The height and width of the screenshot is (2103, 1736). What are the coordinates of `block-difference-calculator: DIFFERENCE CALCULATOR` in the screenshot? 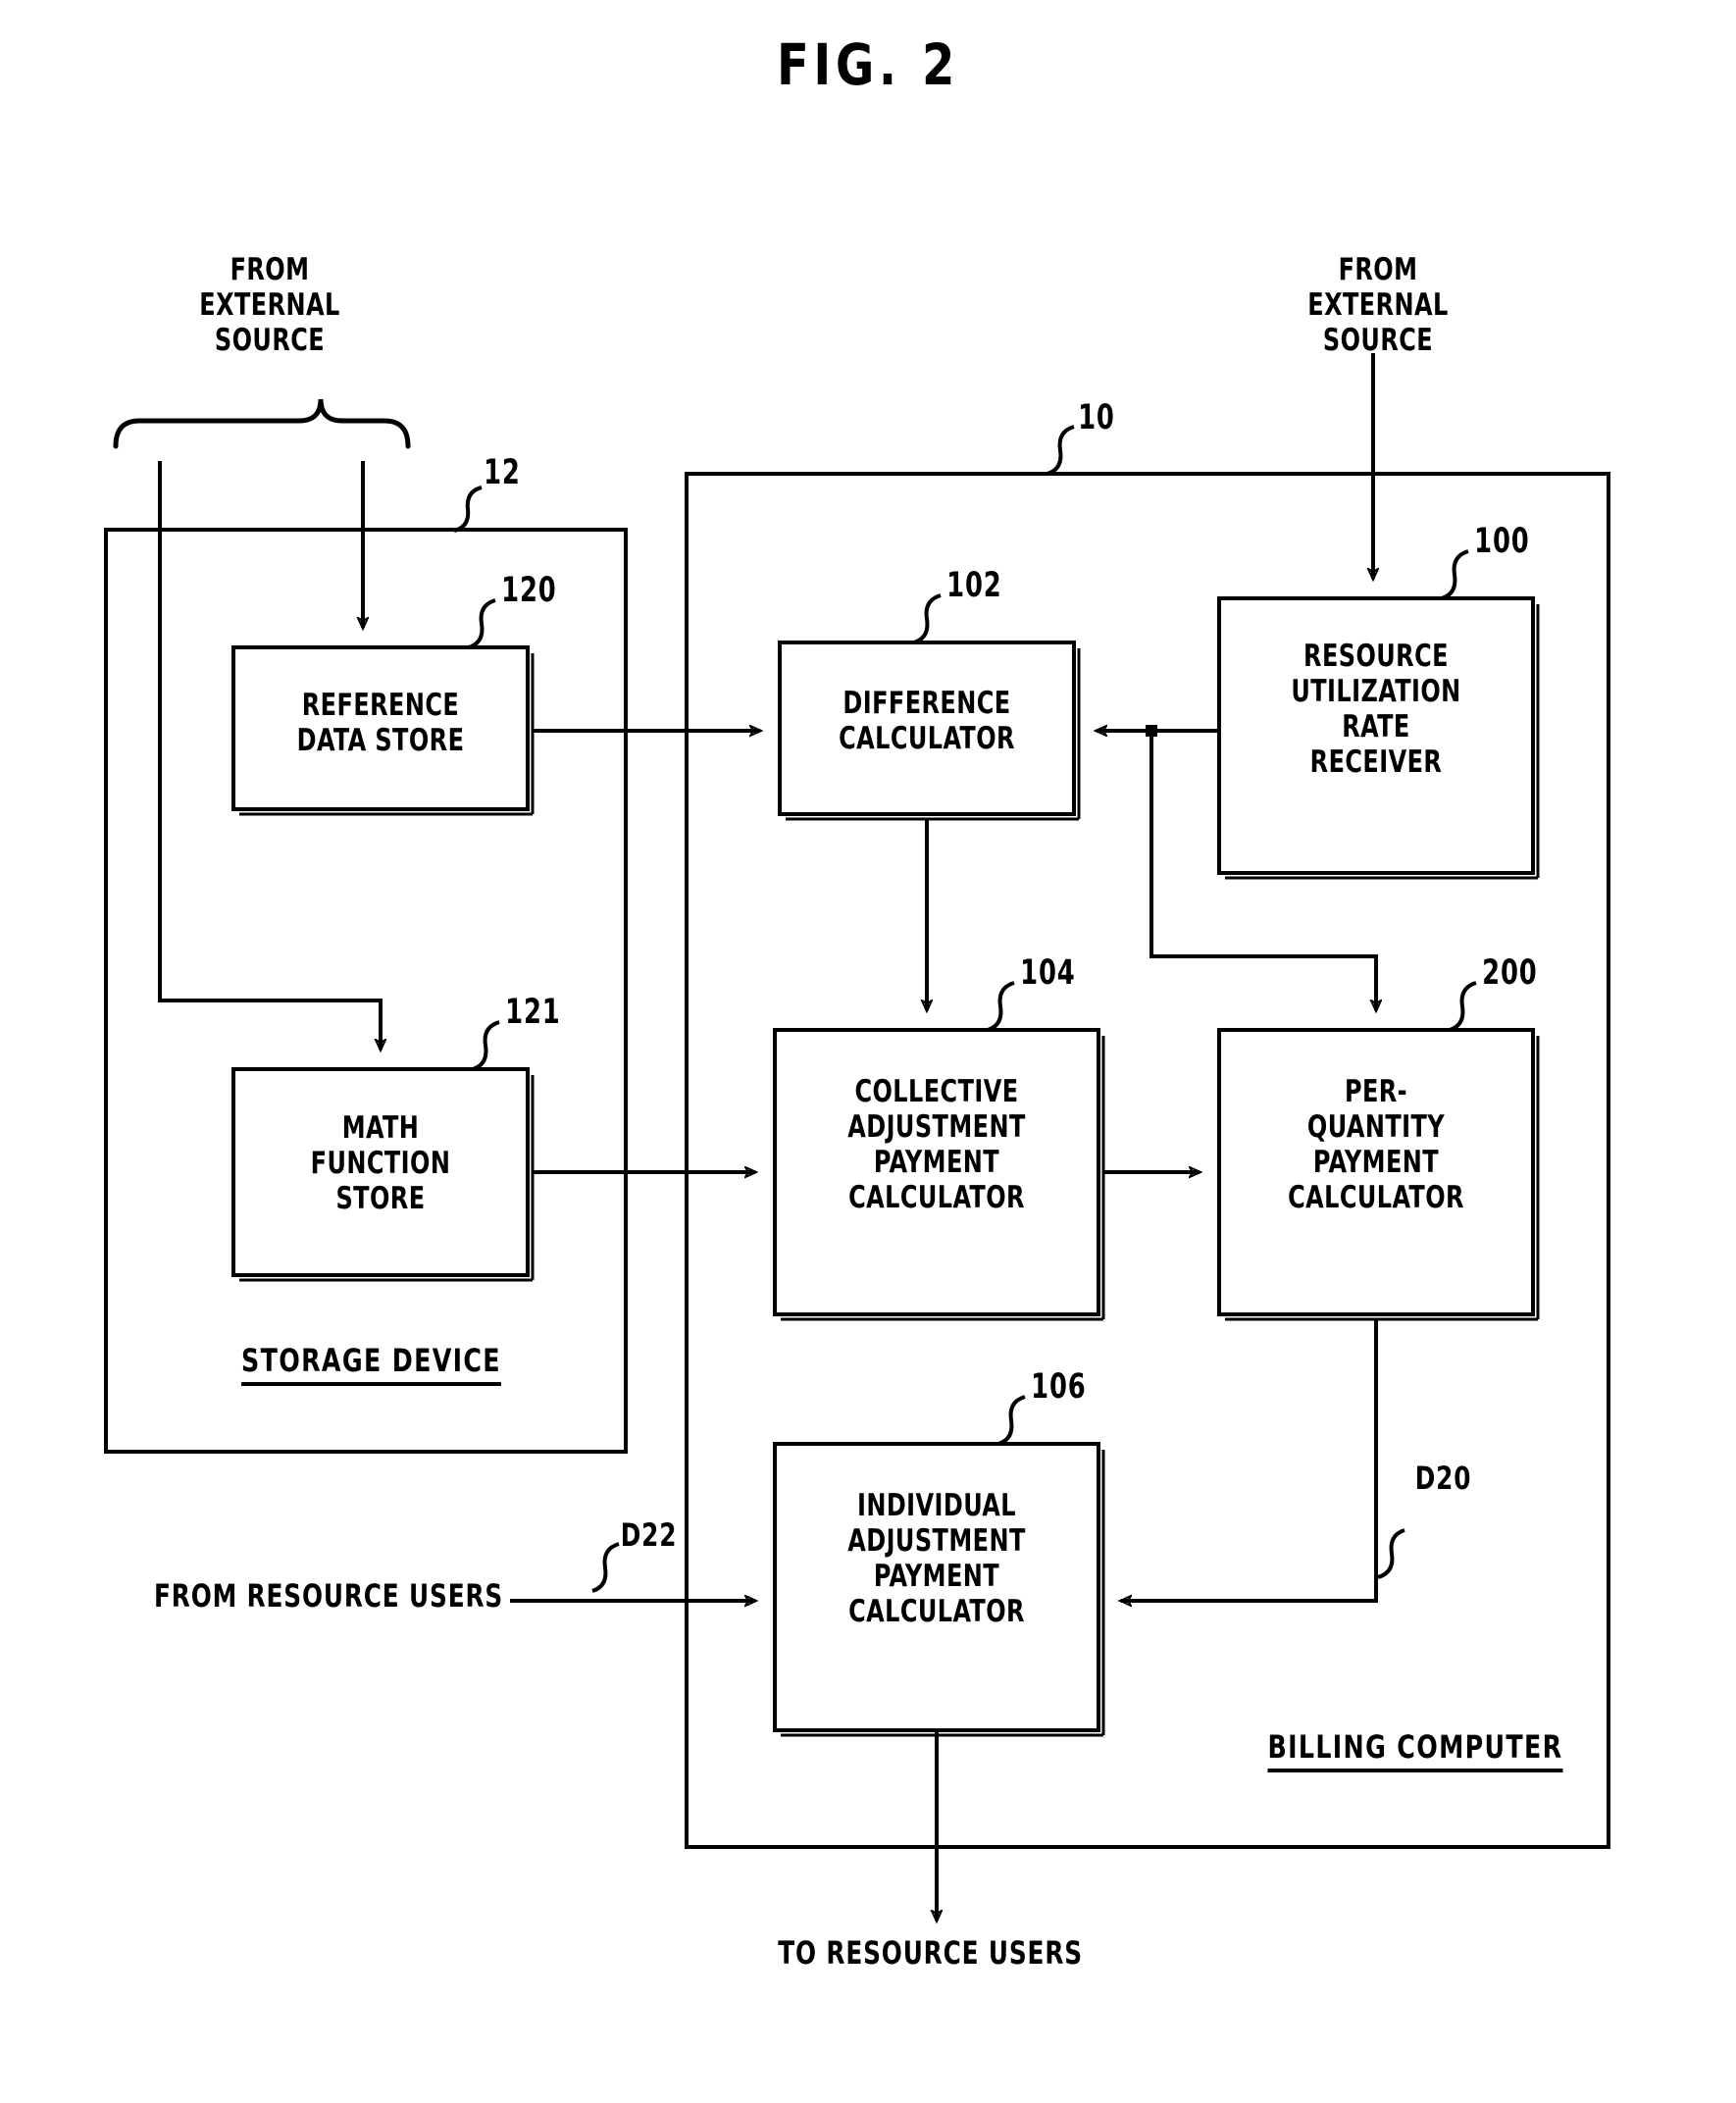 It's located at (927, 721).